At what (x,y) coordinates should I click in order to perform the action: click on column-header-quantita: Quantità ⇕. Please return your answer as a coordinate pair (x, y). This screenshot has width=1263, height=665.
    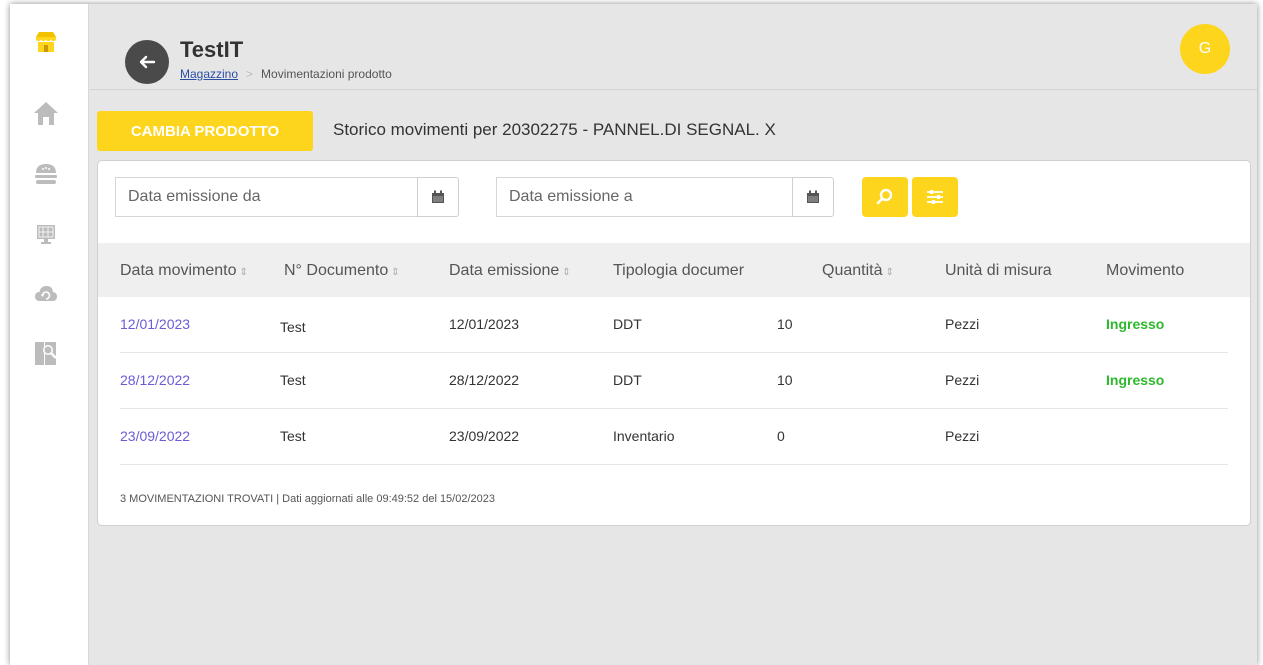
    Looking at the image, I should click on (858, 271).